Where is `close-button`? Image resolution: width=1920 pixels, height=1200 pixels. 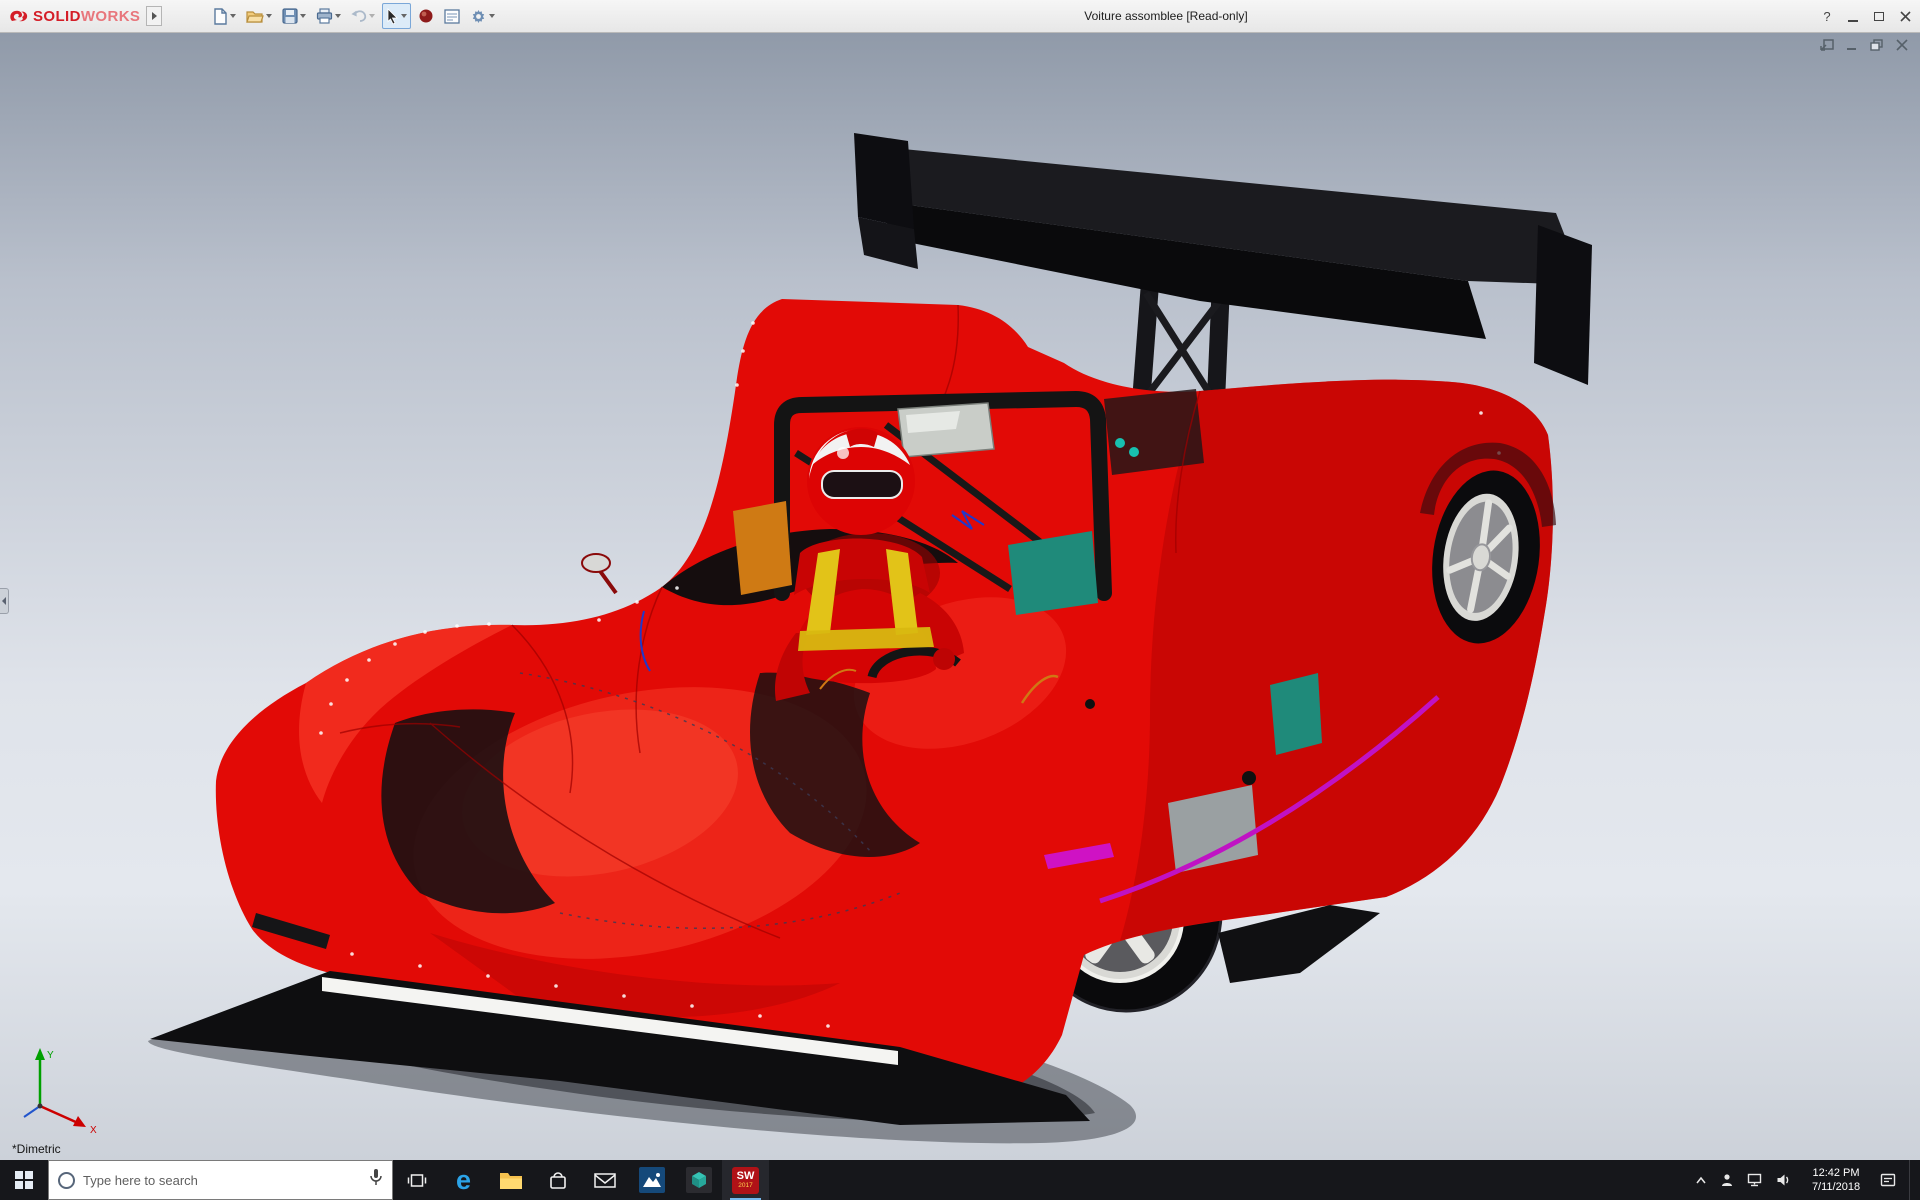
close-button is located at coordinates (1905, 17).